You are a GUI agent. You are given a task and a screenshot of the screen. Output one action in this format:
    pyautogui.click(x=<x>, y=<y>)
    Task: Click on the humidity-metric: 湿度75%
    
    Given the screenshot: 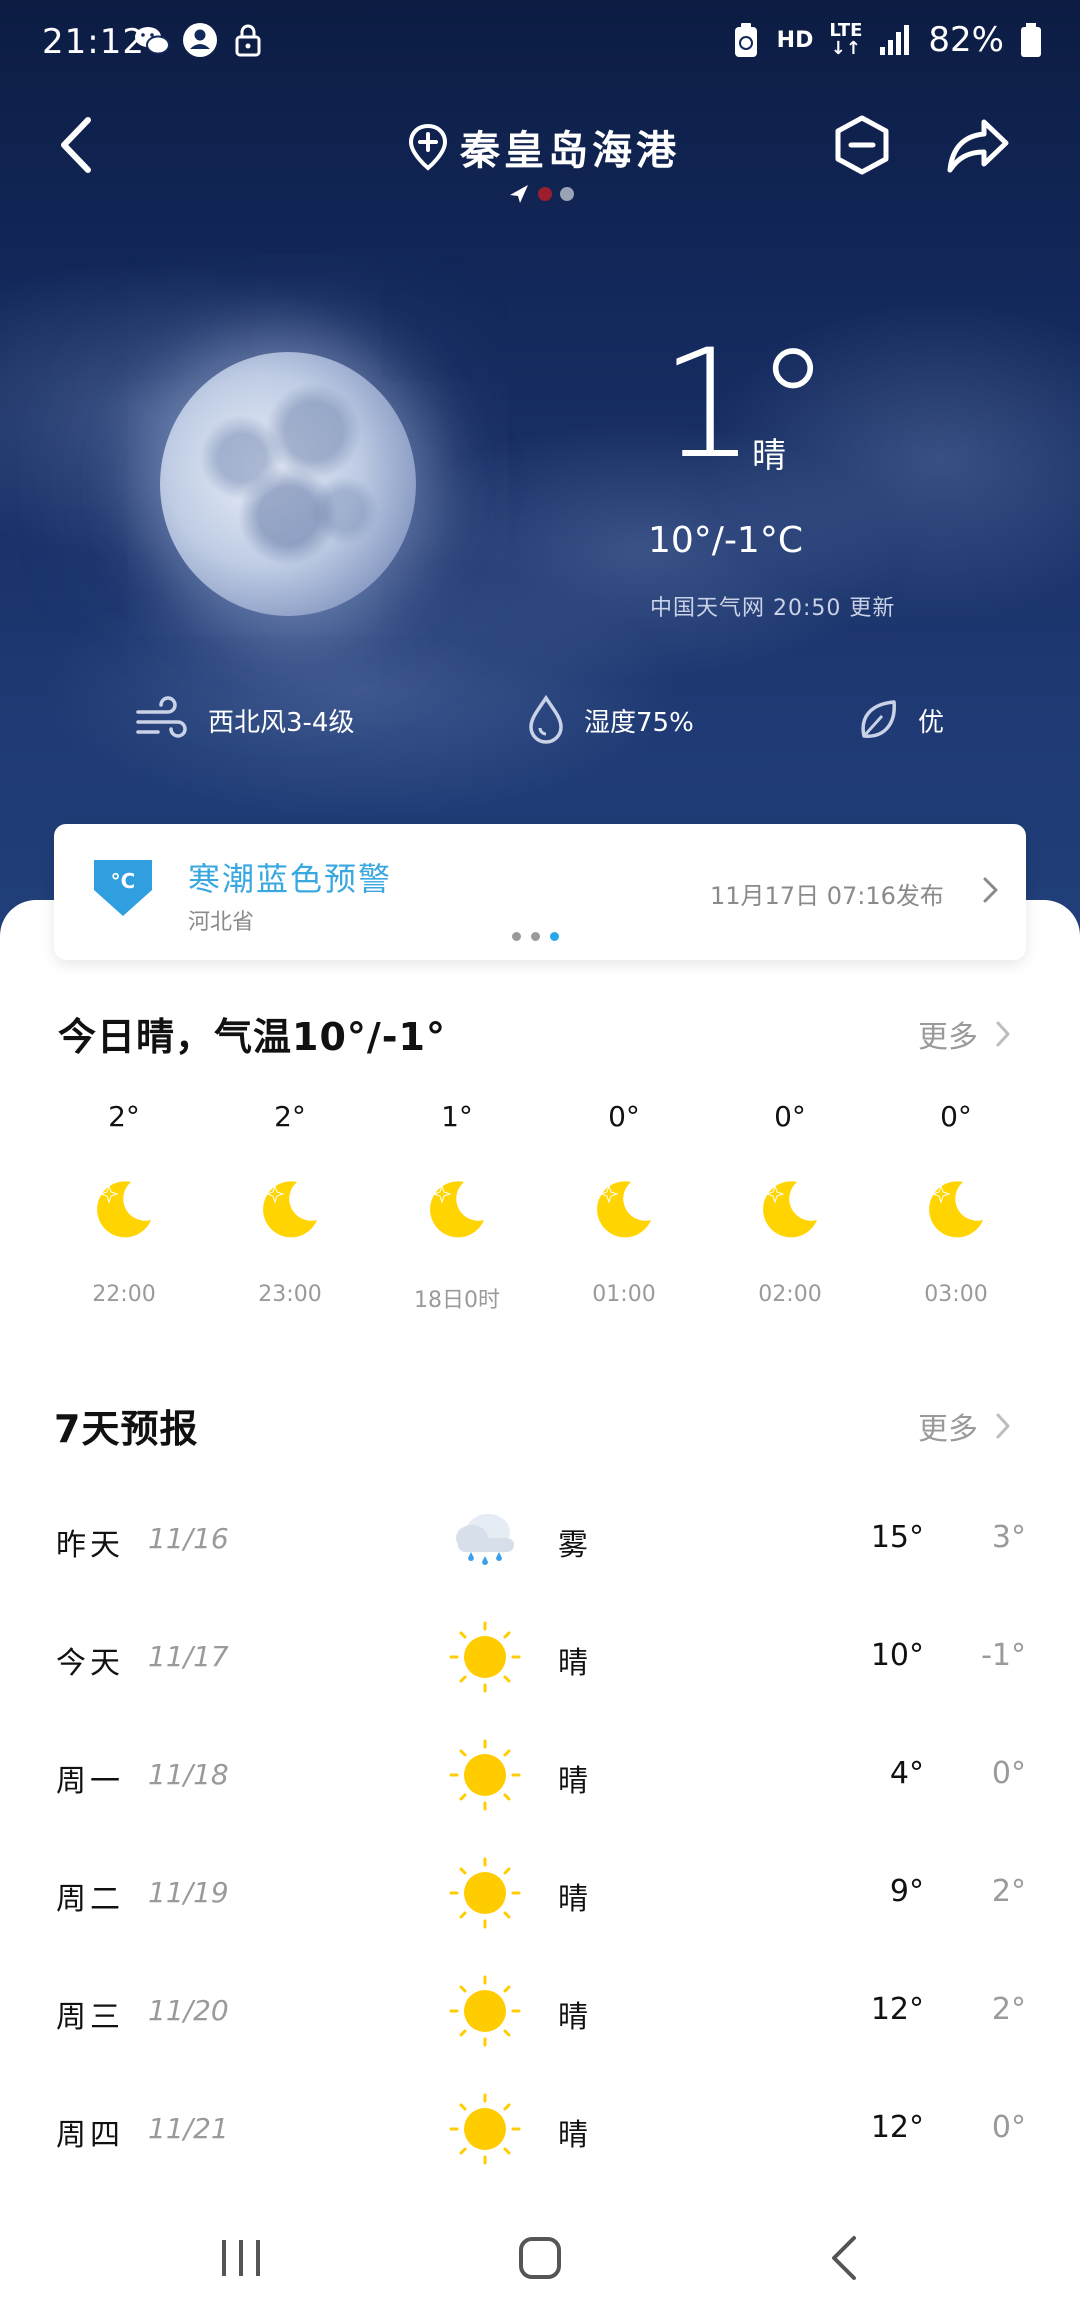 What is the action you would take?
    pyautogui.click(x=610, y=720)
    